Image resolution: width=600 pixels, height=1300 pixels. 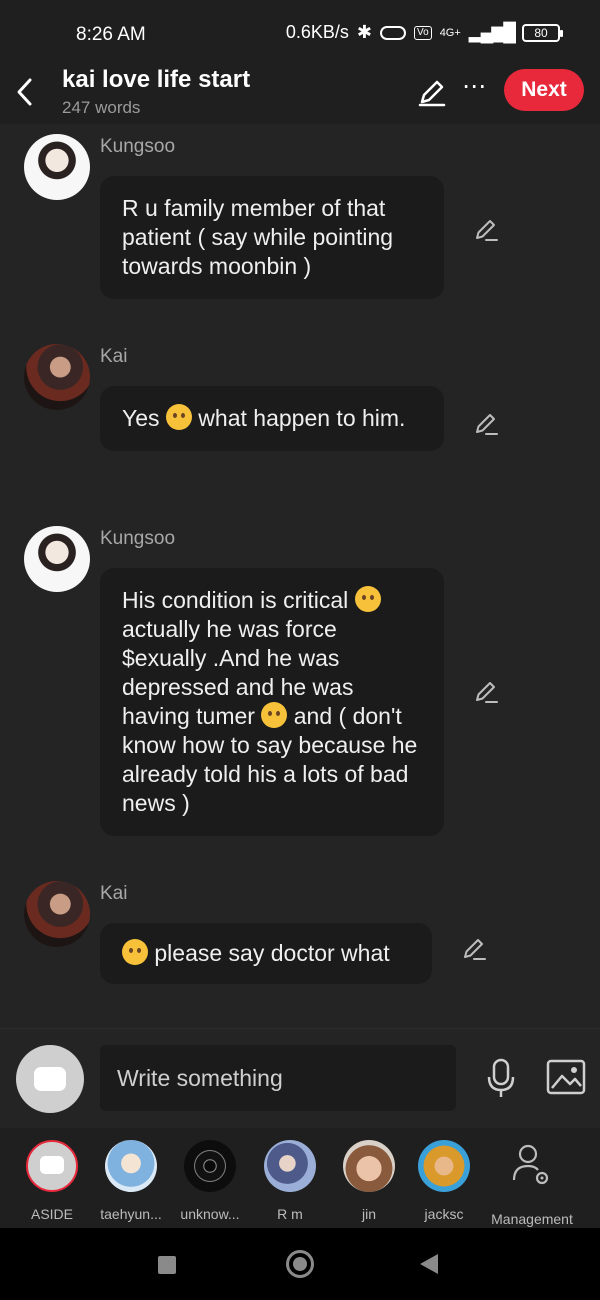 I want to click on next-button: Next, so click(x=544, y=90).